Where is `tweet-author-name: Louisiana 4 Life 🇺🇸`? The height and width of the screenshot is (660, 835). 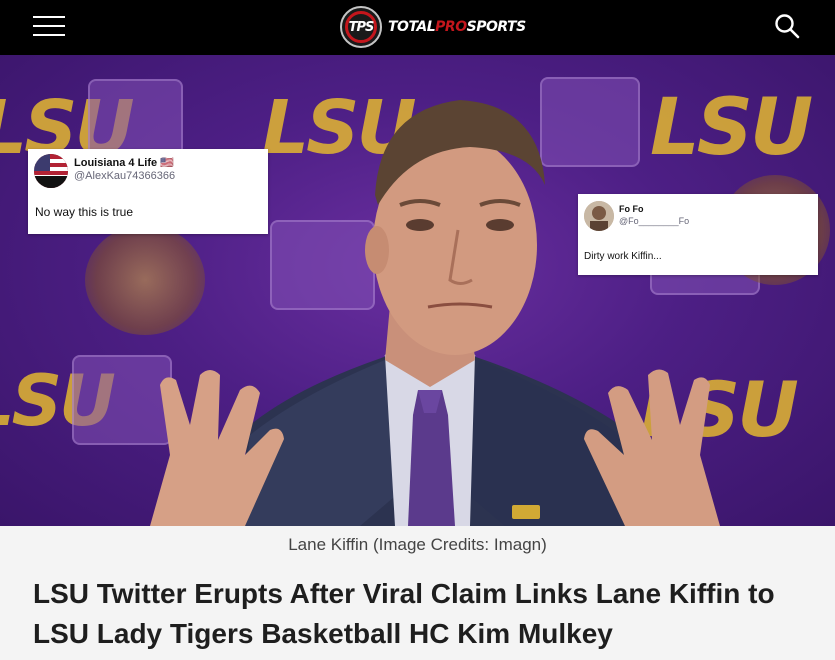
tweet-author-name: Louisiana 4 Life 🇺🇸 is located at coordinates (124, 163).